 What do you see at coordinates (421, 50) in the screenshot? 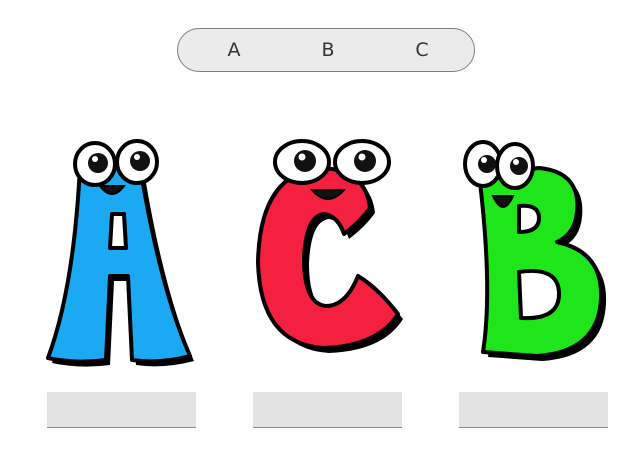
I see `draggable-chip-c: C` at bounding box center [421, 50].